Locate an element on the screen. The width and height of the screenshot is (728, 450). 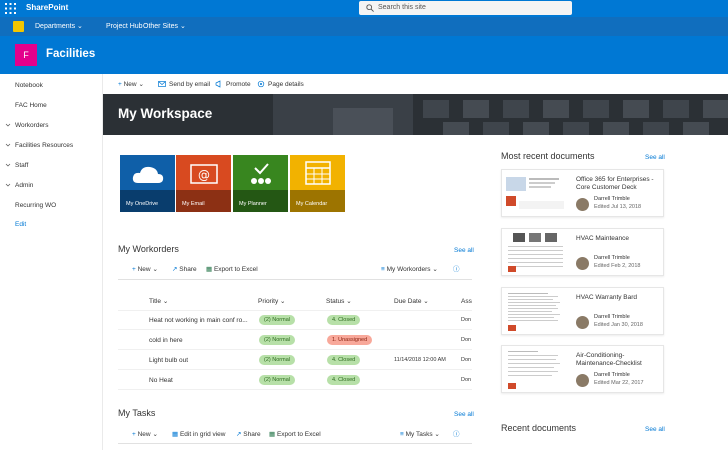
row-title: cold in here is located at coordinates (166, 340).